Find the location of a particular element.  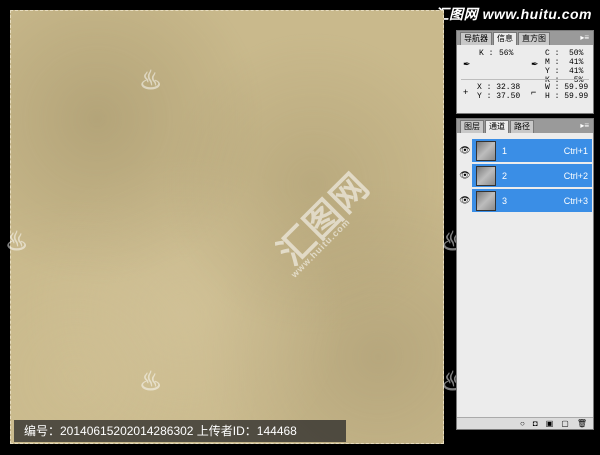

load-selection-icon: ○ is located at coordinates (522, 423).